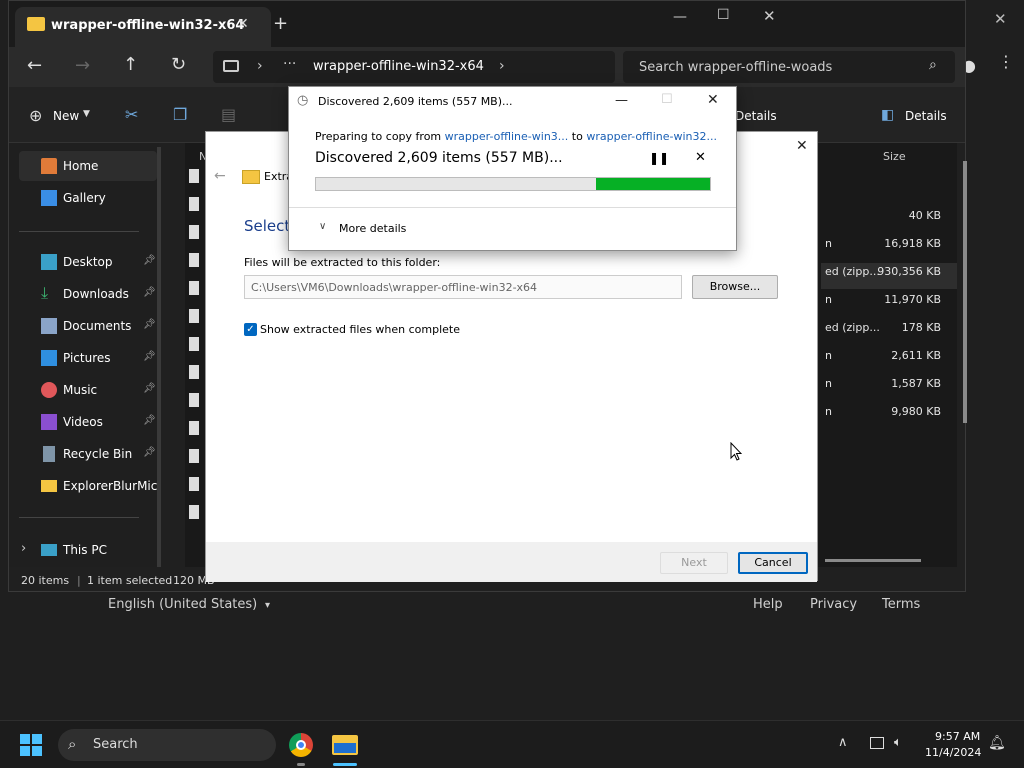 The width and height of the screenshot is (1024, 768). Describe the element at coordinates (1006, 61) in the screenshot. I see `more-icon: ⋮` at that location.